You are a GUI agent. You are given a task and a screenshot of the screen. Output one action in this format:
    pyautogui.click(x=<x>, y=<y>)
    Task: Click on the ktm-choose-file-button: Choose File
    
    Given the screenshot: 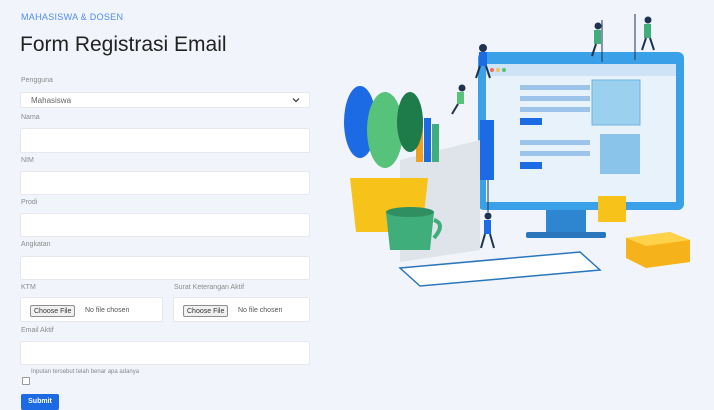 What is the action you would take?
    pyautogui.click(x=53, y=311)
    